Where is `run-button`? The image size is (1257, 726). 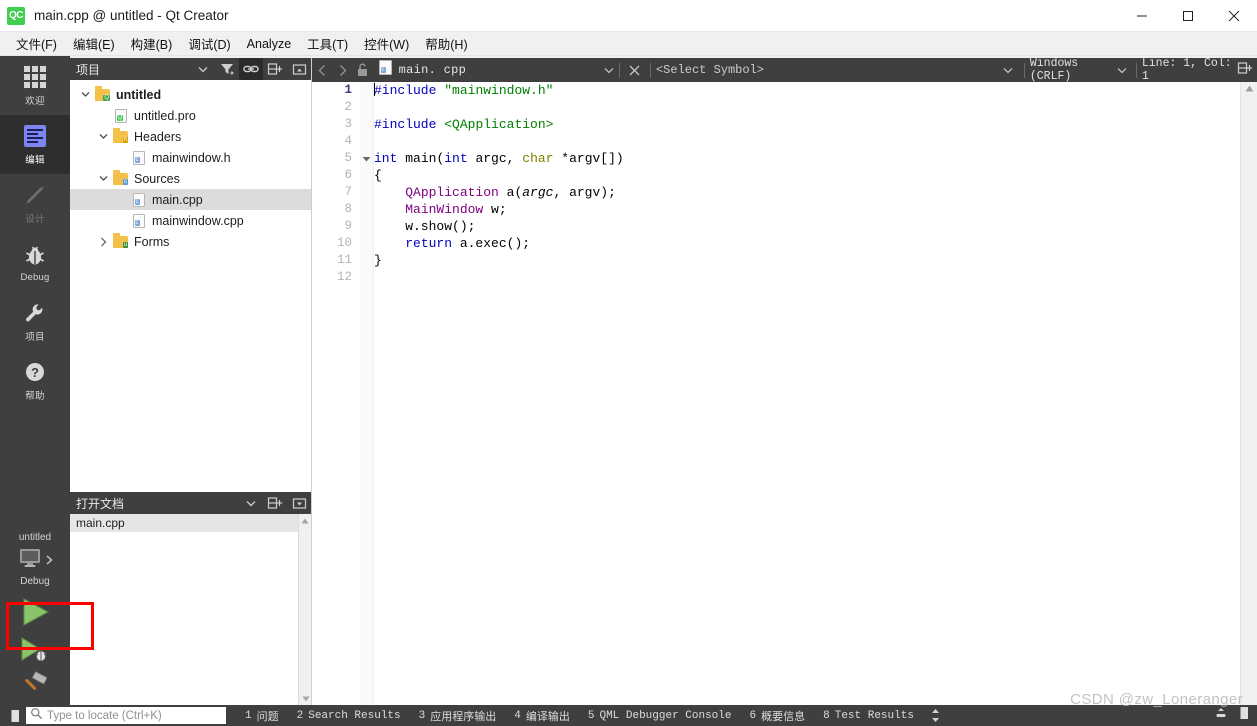 run-button is located at coordinates (35, 615).